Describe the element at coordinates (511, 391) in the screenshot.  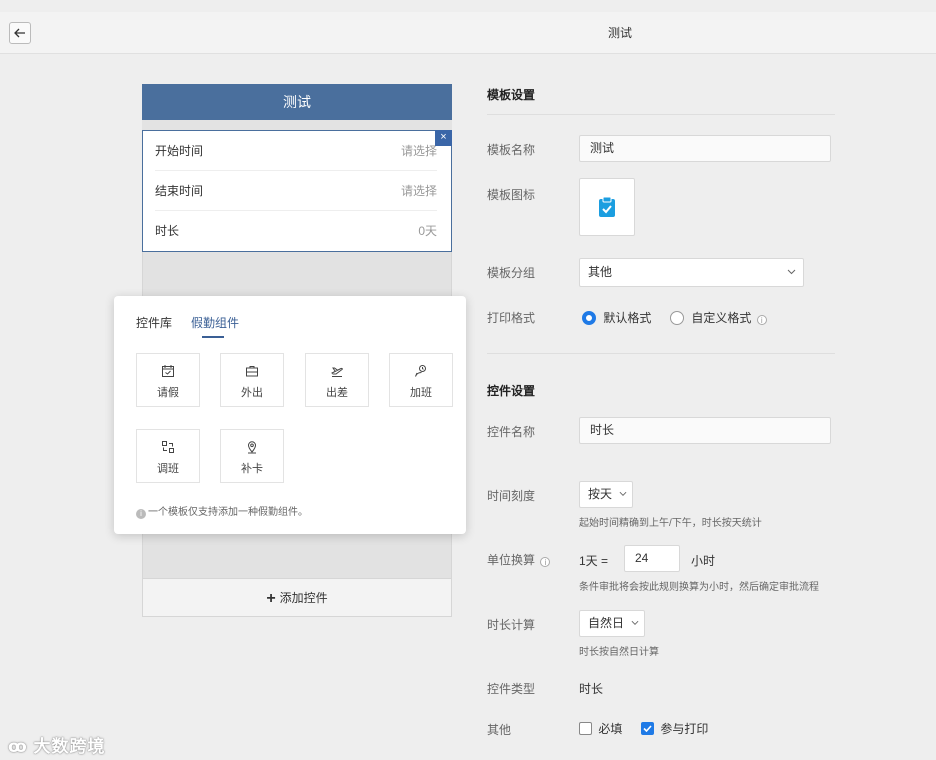
I see `control-settings-title: 控件设置` at that location.